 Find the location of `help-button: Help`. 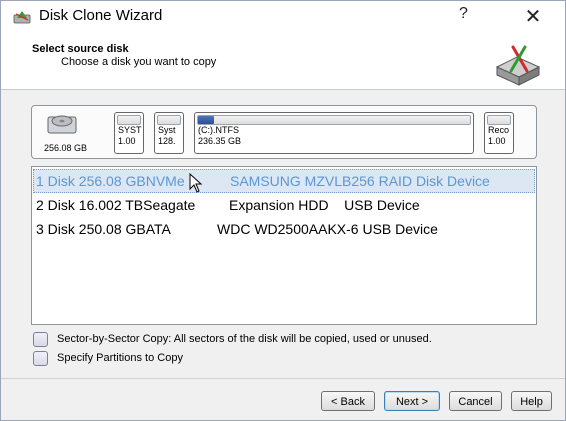

help-button: Help is located at coordinates (531, 401).